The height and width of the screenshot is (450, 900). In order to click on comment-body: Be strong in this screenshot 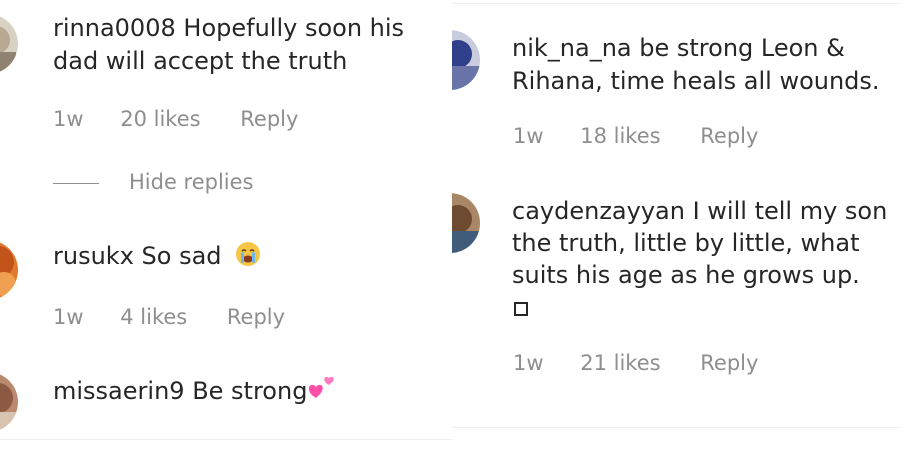, I will do `click(250, 391)`.